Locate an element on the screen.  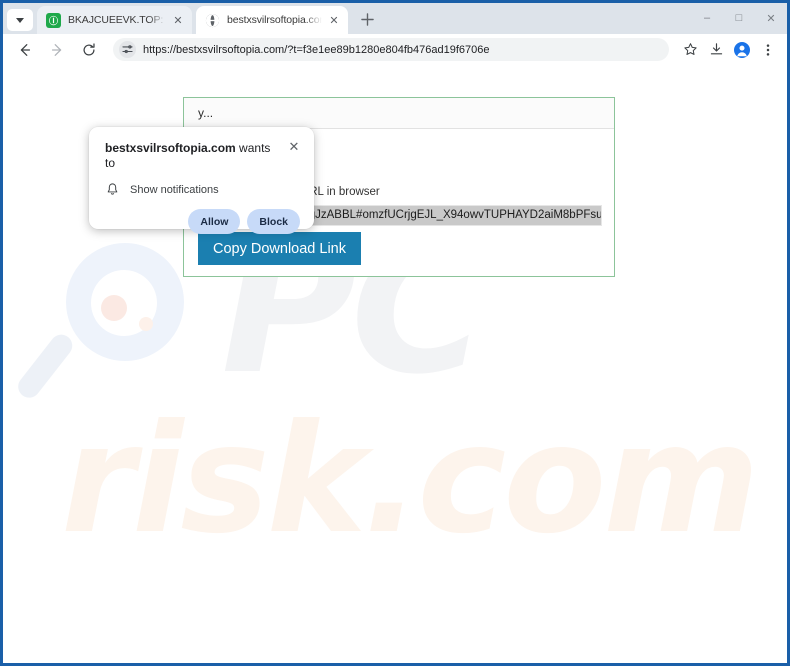
tab-search-button is located at coordinates (20, 20).